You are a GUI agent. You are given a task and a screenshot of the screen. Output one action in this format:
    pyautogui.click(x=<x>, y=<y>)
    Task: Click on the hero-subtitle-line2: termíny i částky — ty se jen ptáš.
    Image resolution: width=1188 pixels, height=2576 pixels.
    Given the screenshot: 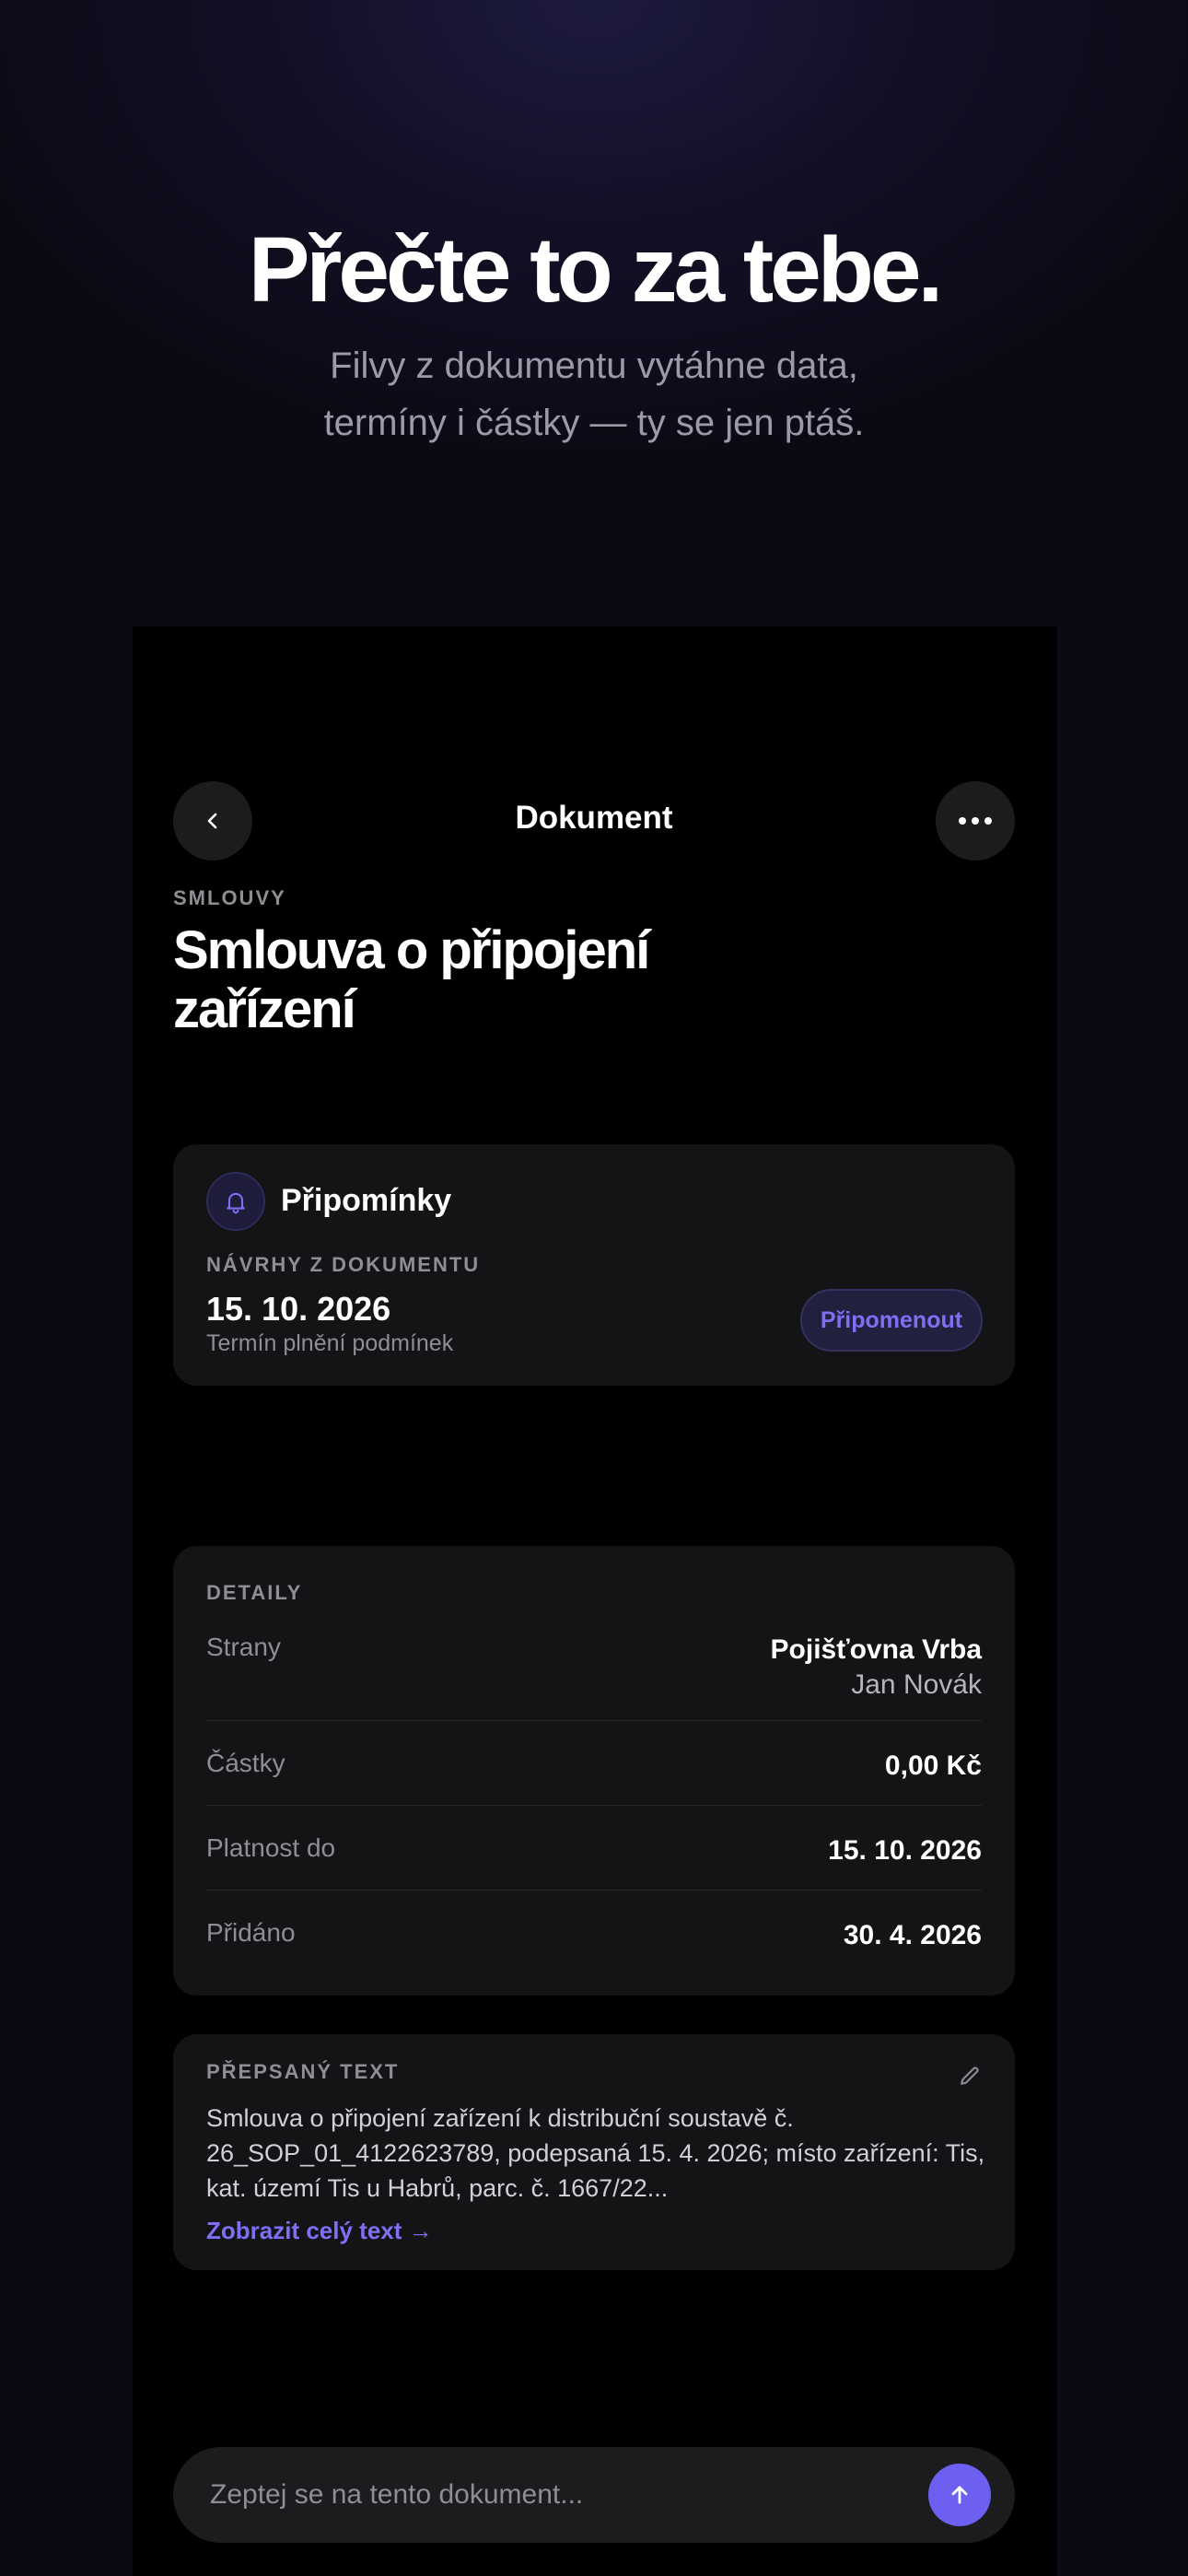 What is the action you would take?
    pyautogui.click(x=594, y=423)
    